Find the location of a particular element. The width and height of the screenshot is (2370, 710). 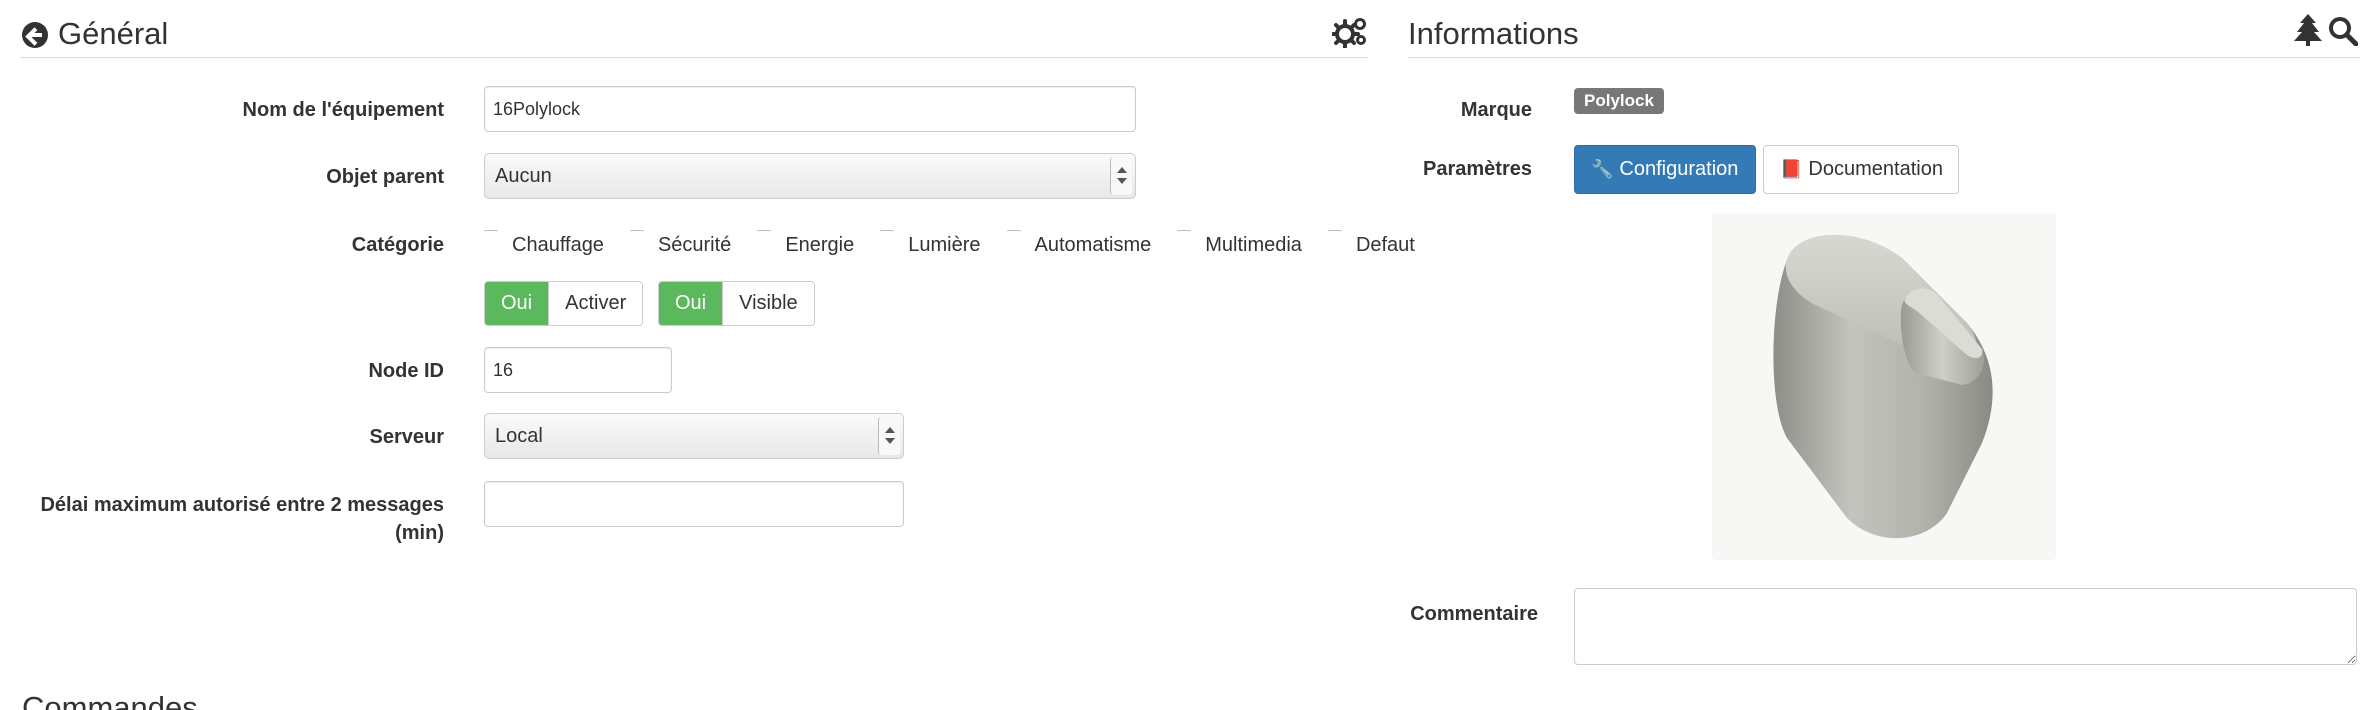

server-label: Serveur is located at coordinates (407, 437).